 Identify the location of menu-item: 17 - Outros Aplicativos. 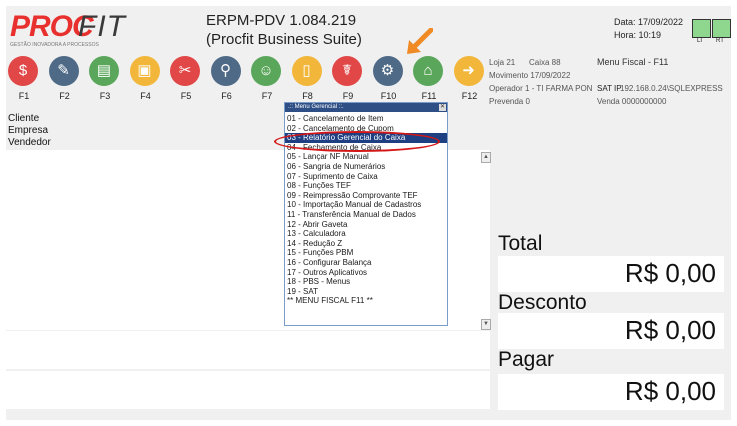
(366, 273).